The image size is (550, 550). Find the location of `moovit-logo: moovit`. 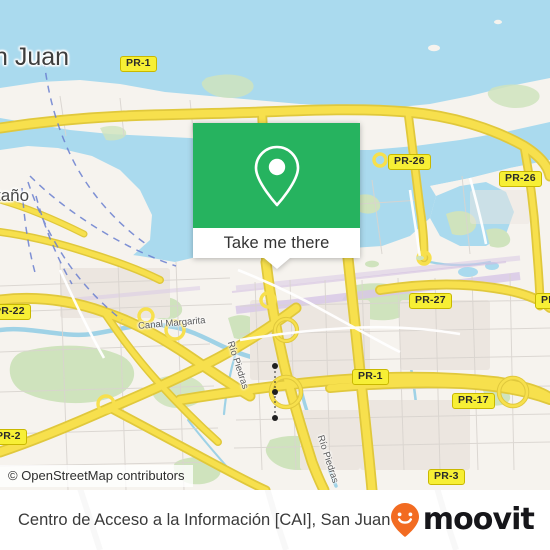

moovit-logo: moovit is located at coordinates (462, 520).